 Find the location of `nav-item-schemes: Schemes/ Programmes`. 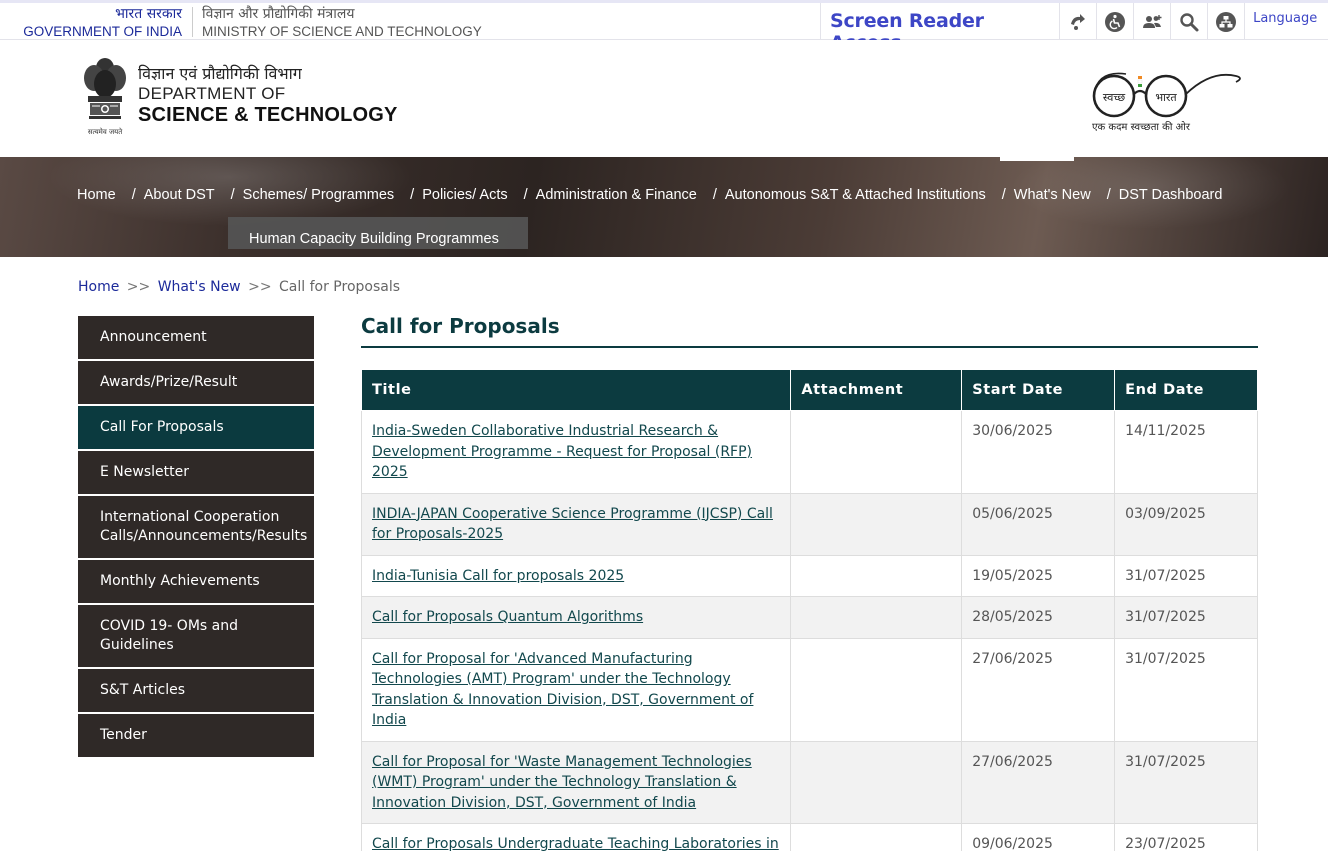

nav-item-schemes: Schemes/ Programmes is located at coordinates (319, 195).